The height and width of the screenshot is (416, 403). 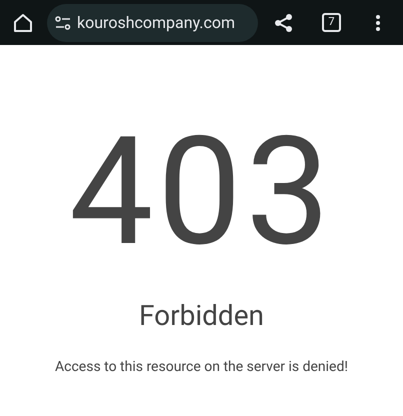 What do you see at coordinates (63, 23) in the screenshot?
I see `tune-icon` at bounding box center [63, 23].